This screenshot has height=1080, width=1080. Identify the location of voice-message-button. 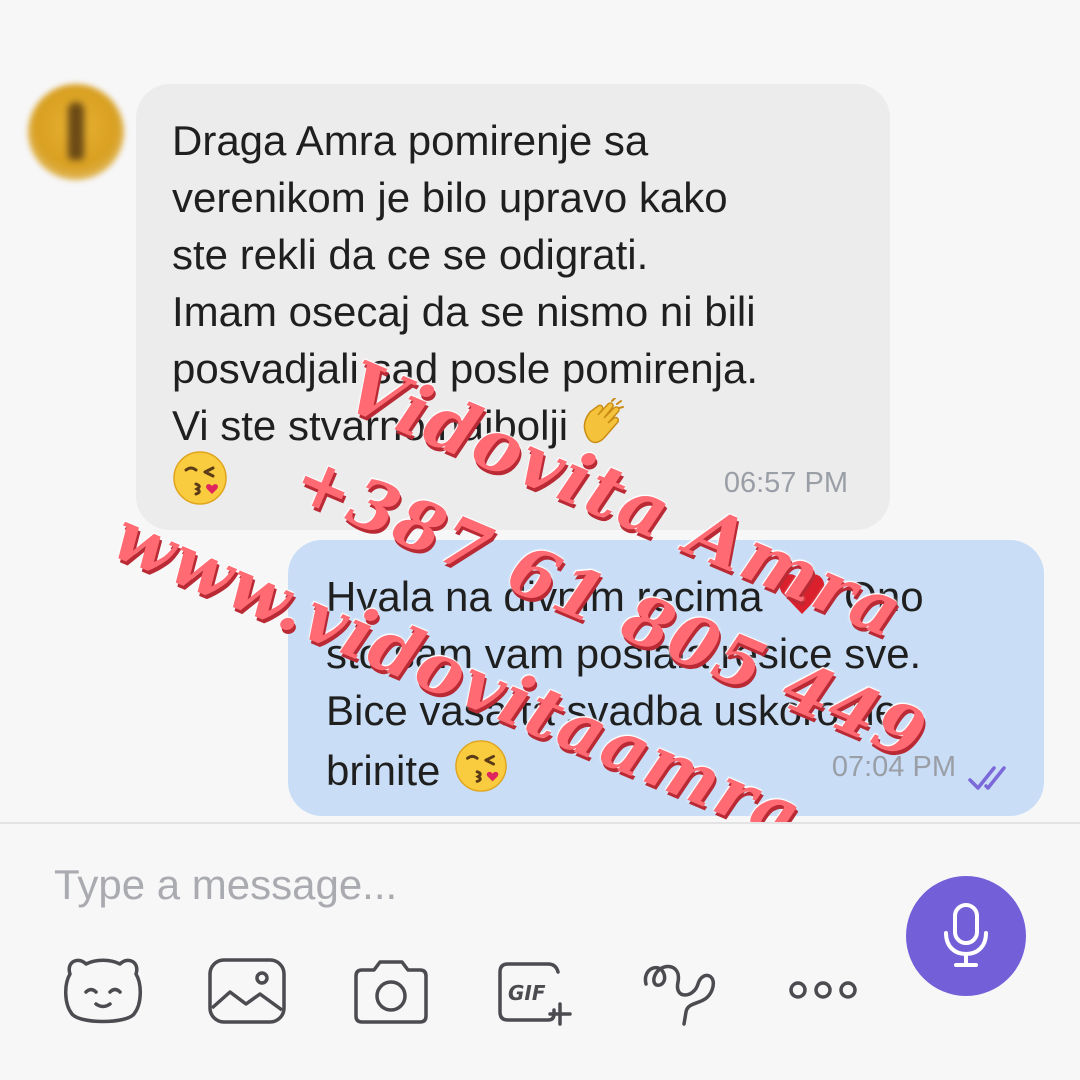
(966, 936).